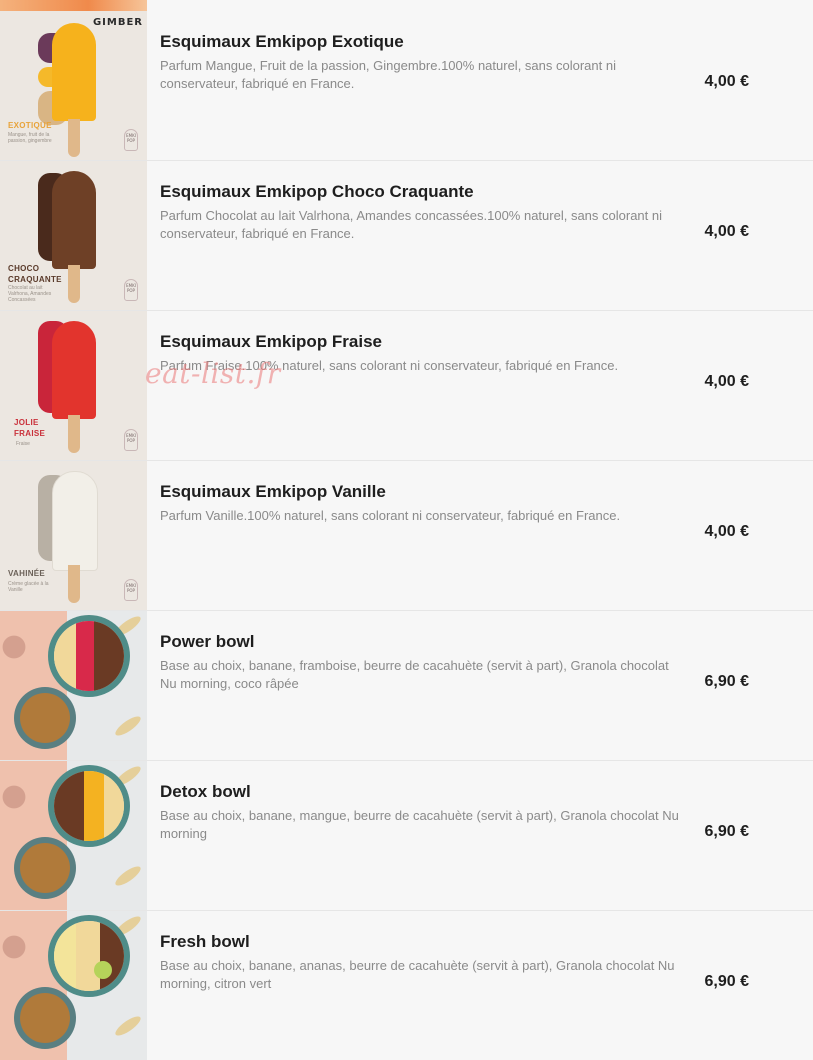  Describe the element at coordinates (117, 22) in the screenshot. I see `brand-logo: GIMBER` at that location.